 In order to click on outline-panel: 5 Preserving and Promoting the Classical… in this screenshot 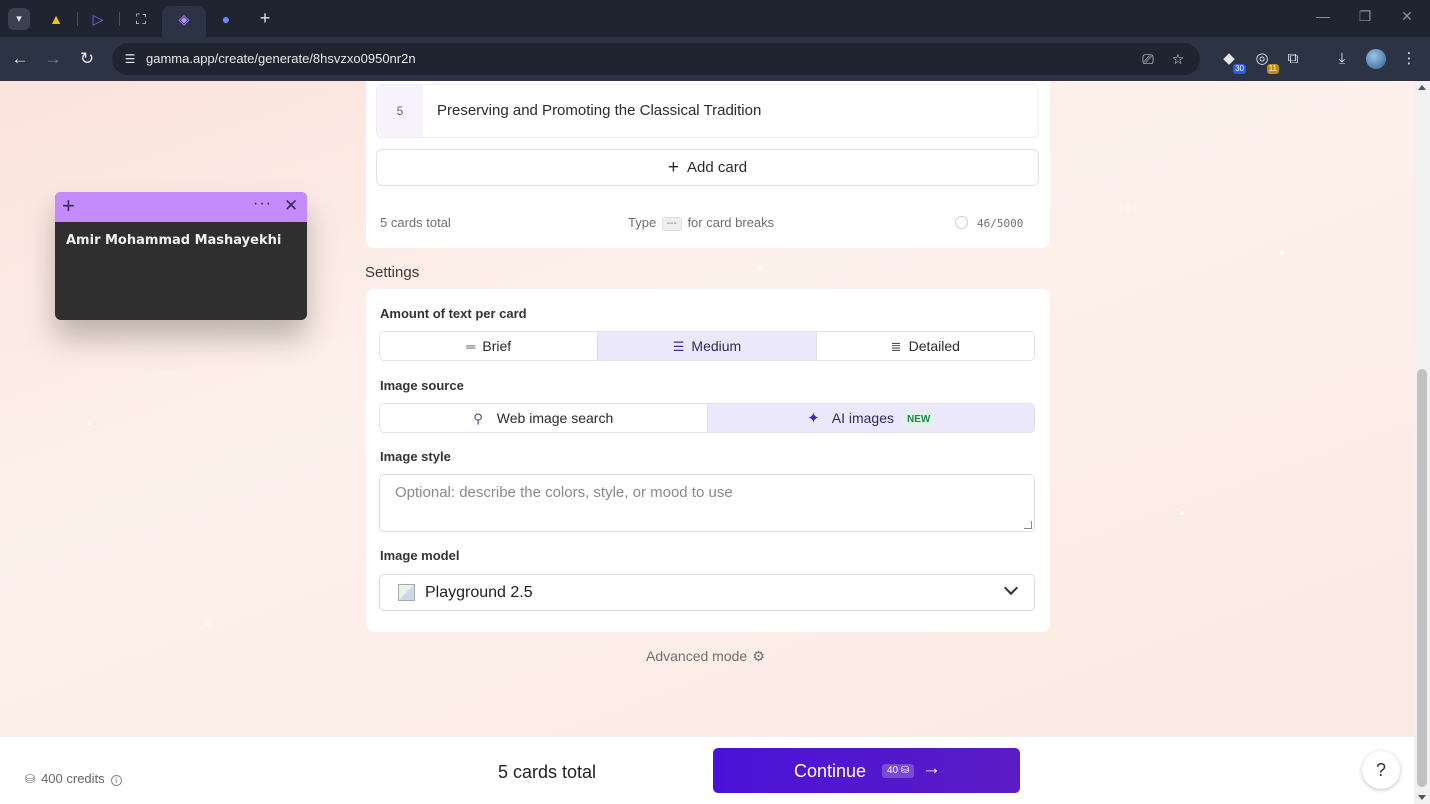, I will do `click(708, 164)`.